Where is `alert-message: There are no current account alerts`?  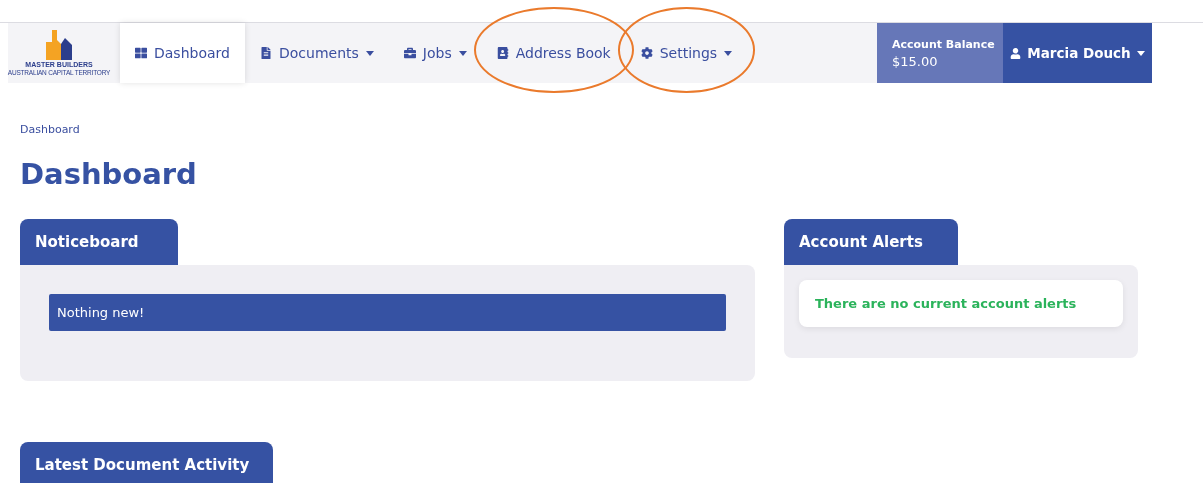
alert-message: There are no current account alerts is located at coordinates (961, 303).